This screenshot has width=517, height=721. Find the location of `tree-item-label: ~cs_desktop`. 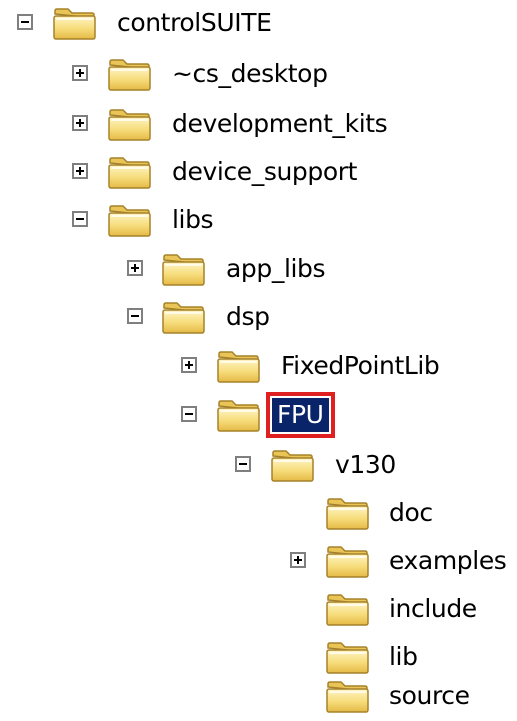

tree-item-label: ~cs_desktop is located at coordinates (250, 73).